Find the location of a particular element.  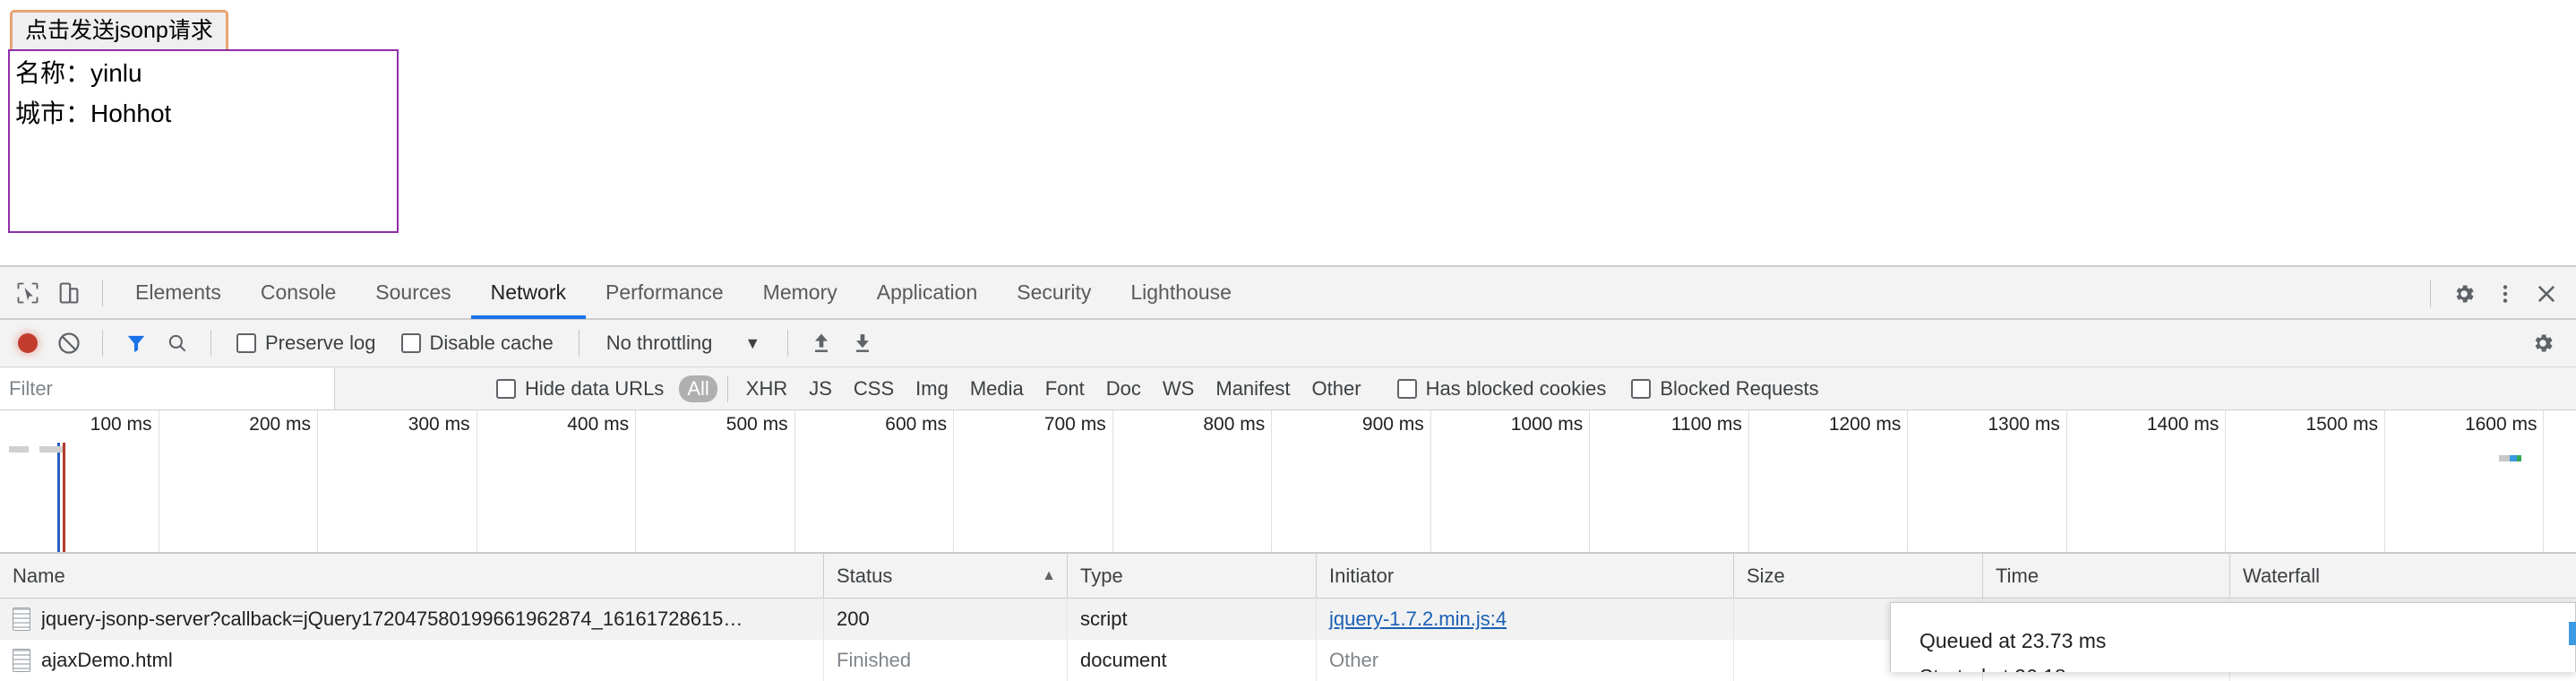

filter-type-all: All is located at coordinates (698, 388).